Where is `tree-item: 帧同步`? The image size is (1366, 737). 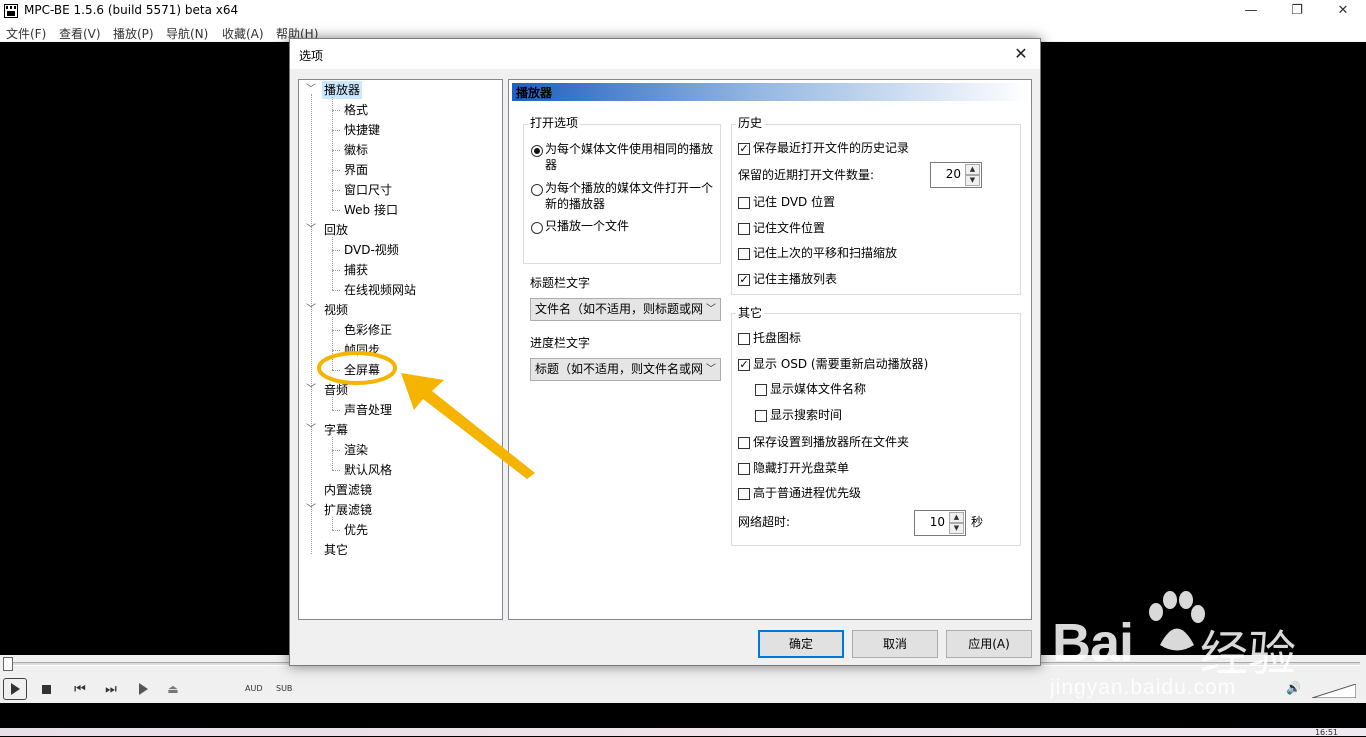
tree-item: 帧同步 is located at coordinates (362, 350).